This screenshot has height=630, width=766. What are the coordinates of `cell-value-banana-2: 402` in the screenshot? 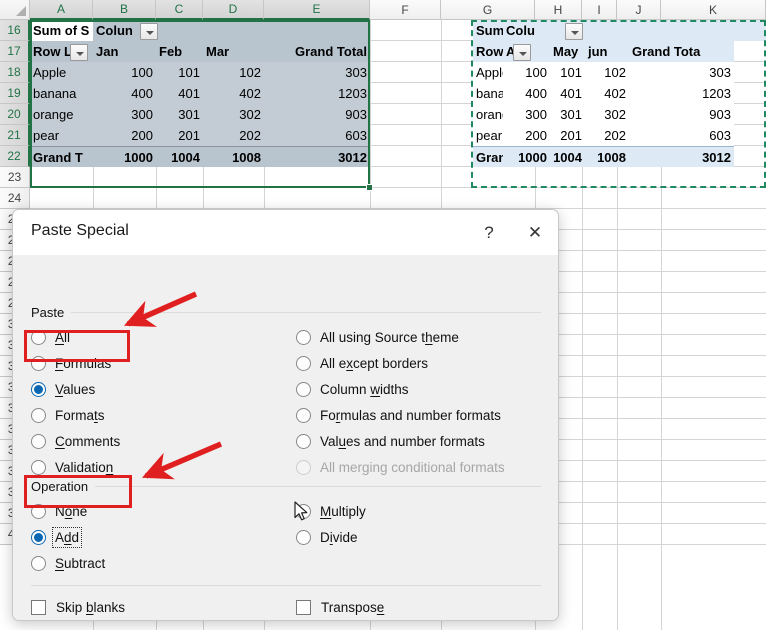 It's located at (233, 93).